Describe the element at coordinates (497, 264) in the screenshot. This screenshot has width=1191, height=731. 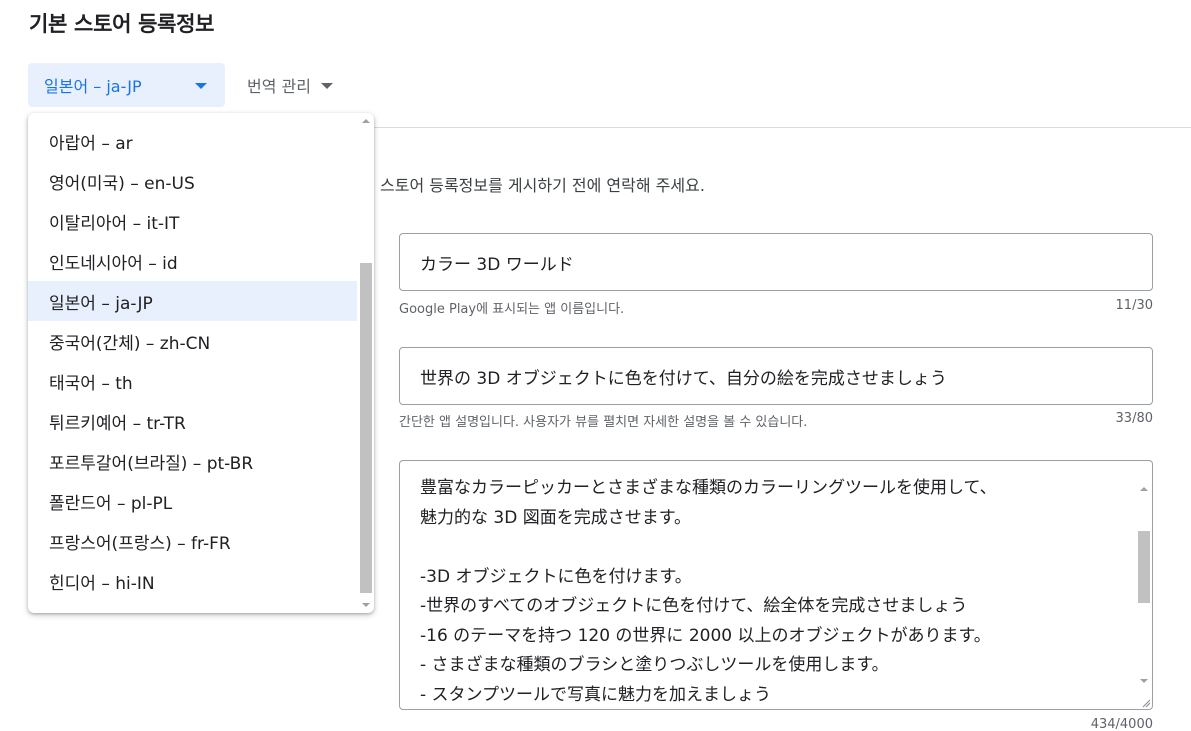
I see `app-name-value: カラー 3D ワールド` at that location.